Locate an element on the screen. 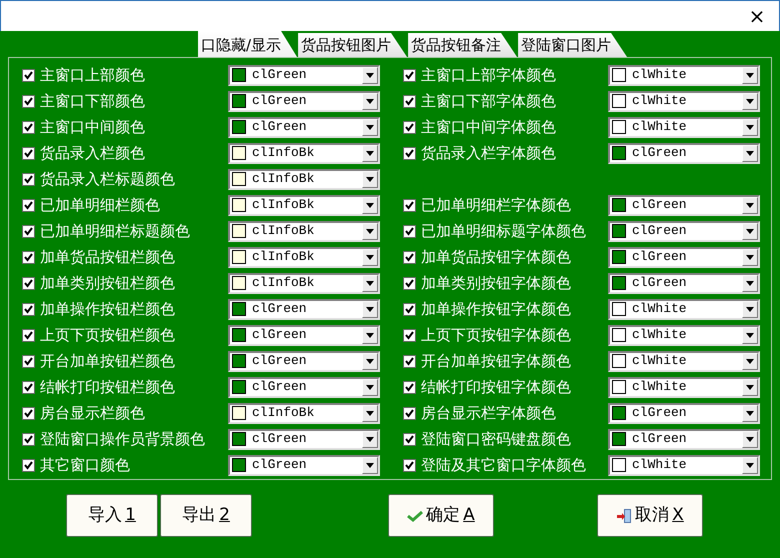 This screenshot has width=780, height=558. option-label: 已加单明细栏颜色 is located at coordinates (100, 205).